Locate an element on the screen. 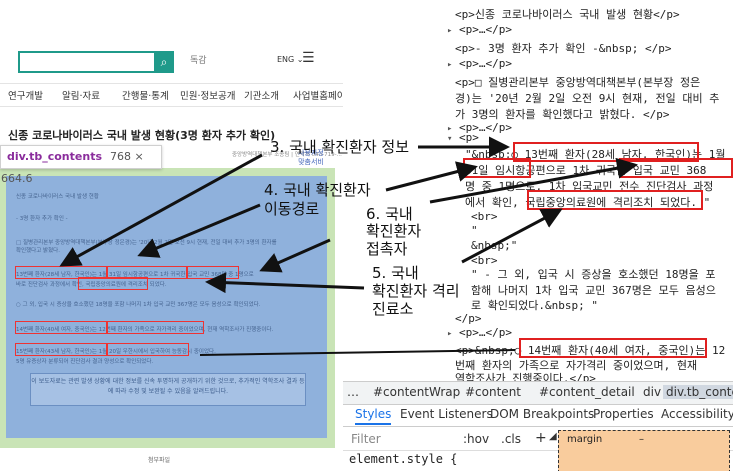 Image resolution: width=733 pixels, height=471 pixels. dom-line: 로 확인되었다.&nbsp; " is located at coordinates (534, 305).